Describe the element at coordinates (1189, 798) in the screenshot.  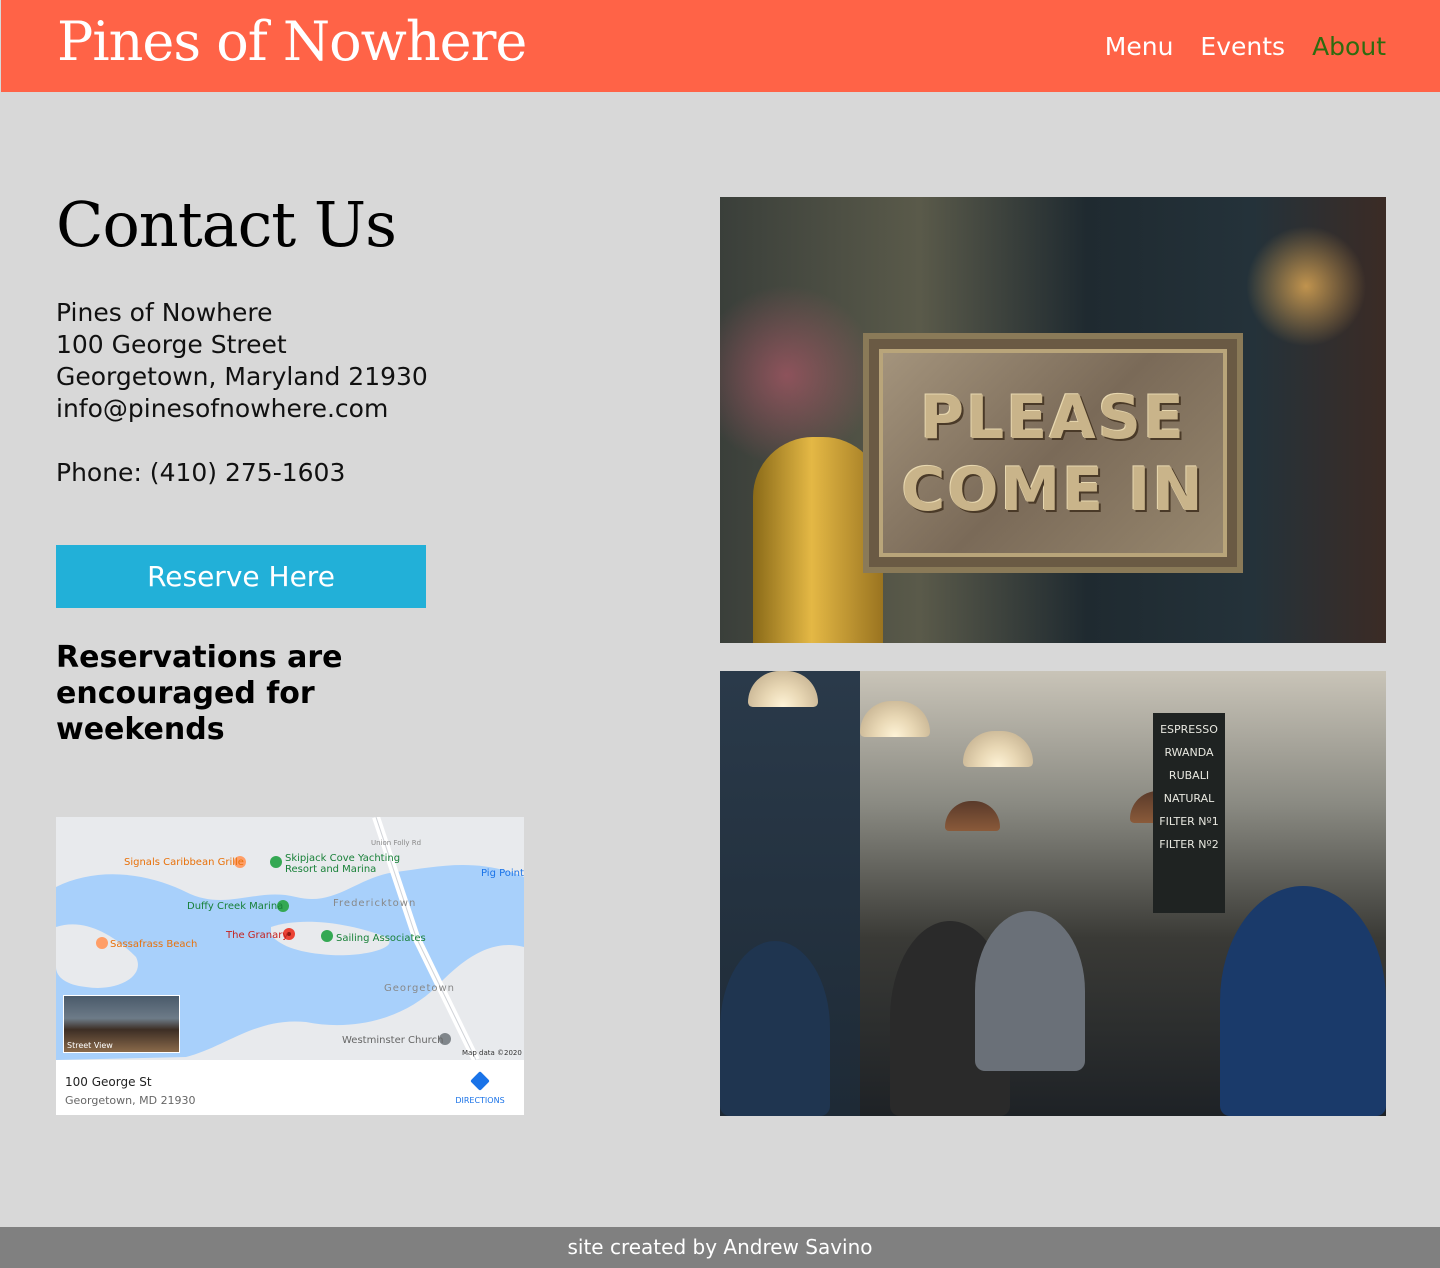
I see `board-line: NATURAL` at that location.